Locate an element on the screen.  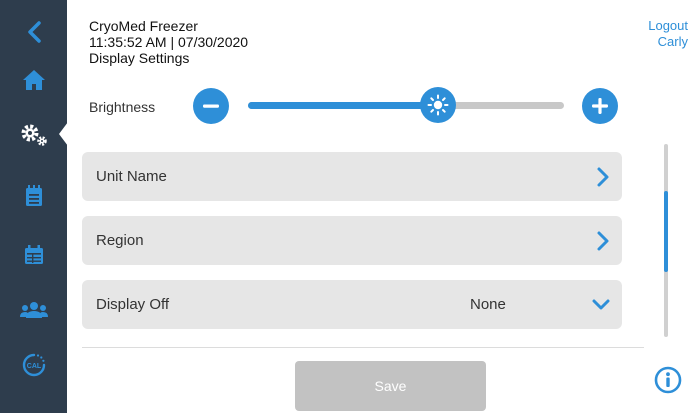
plus-icon is located at coordinates (600, 106).